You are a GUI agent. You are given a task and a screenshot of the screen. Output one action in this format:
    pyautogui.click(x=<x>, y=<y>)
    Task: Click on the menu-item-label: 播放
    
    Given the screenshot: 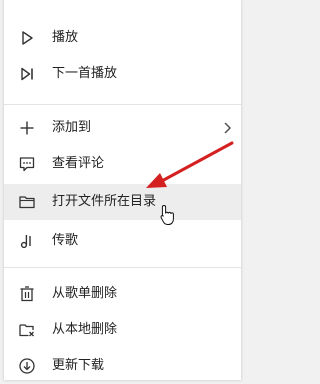 What is the action you would take?
    pyautogui.click(x=65, y=37)
    